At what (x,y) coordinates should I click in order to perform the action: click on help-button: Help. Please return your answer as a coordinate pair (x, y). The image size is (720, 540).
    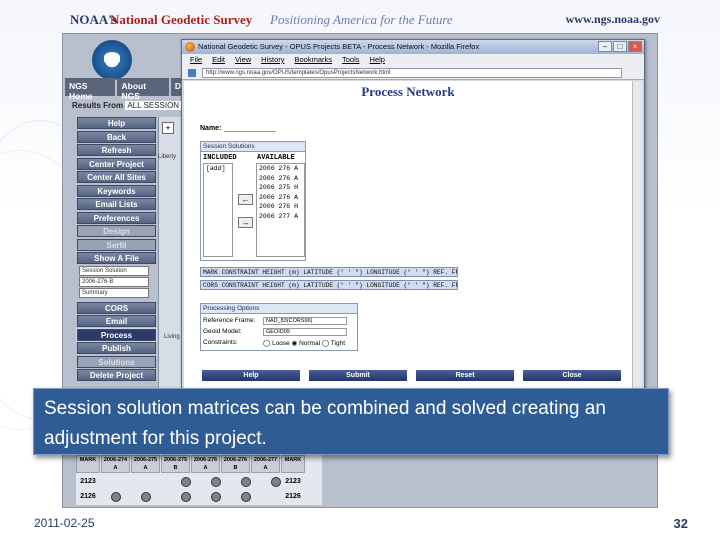
    Looking at the image, I should click on (116, 123).